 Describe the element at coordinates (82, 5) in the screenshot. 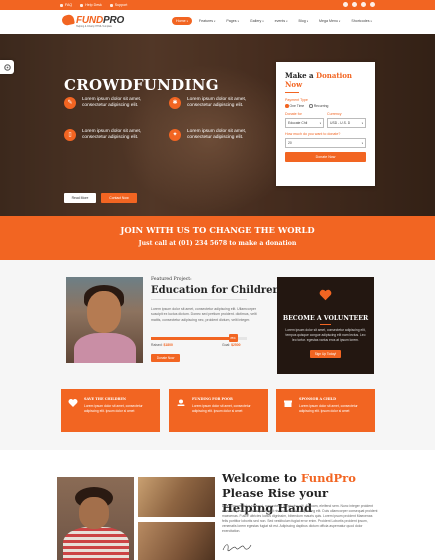

I see `help-icon` at that location.